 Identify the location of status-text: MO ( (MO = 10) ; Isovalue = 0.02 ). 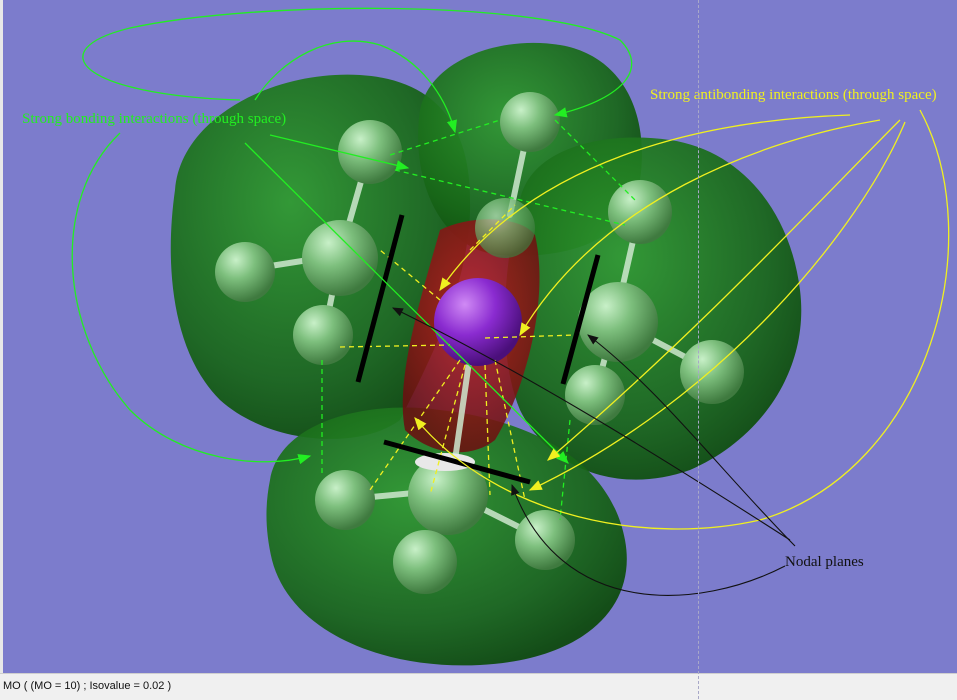
(87, 686).